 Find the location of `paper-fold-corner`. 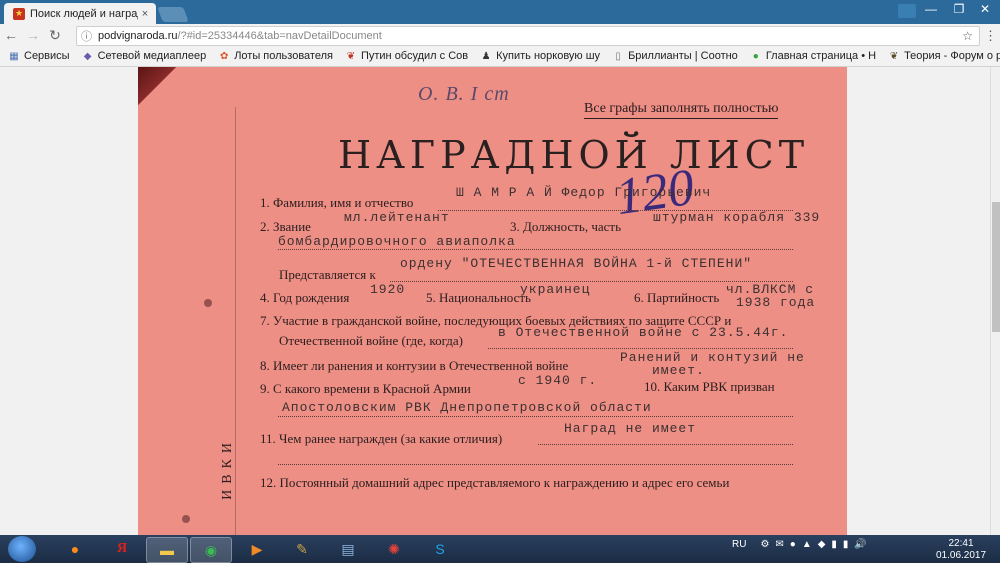

paper-fold-corner is located at coordinates (158, 89).